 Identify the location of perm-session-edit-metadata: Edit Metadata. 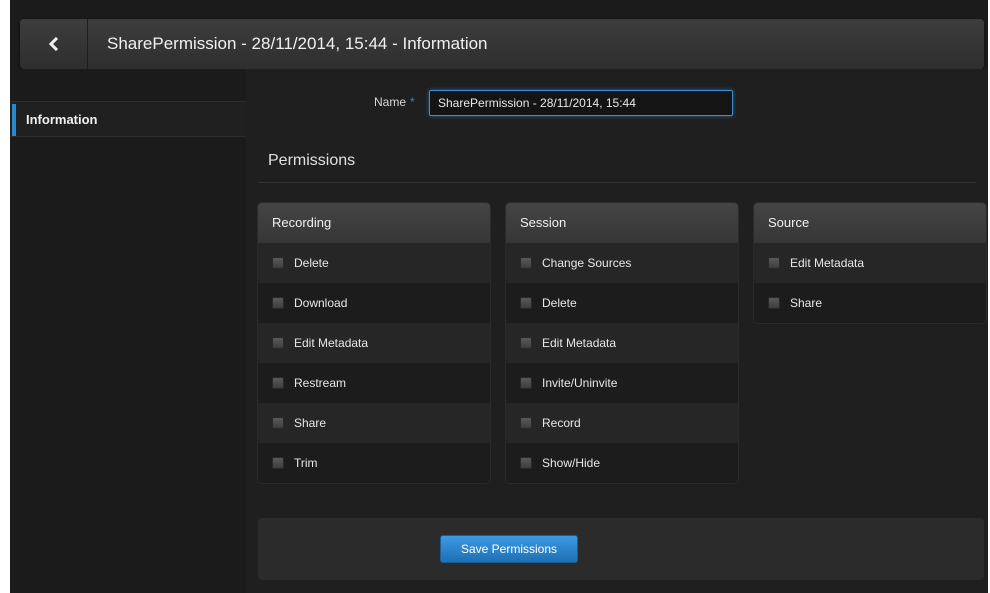
(622, 343).